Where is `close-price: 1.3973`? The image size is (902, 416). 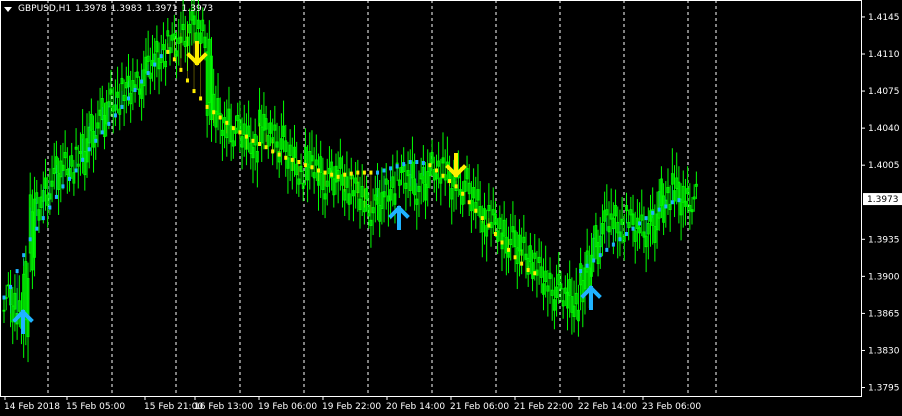 close-price: 1.3973 is located at coordinates (197, 9).